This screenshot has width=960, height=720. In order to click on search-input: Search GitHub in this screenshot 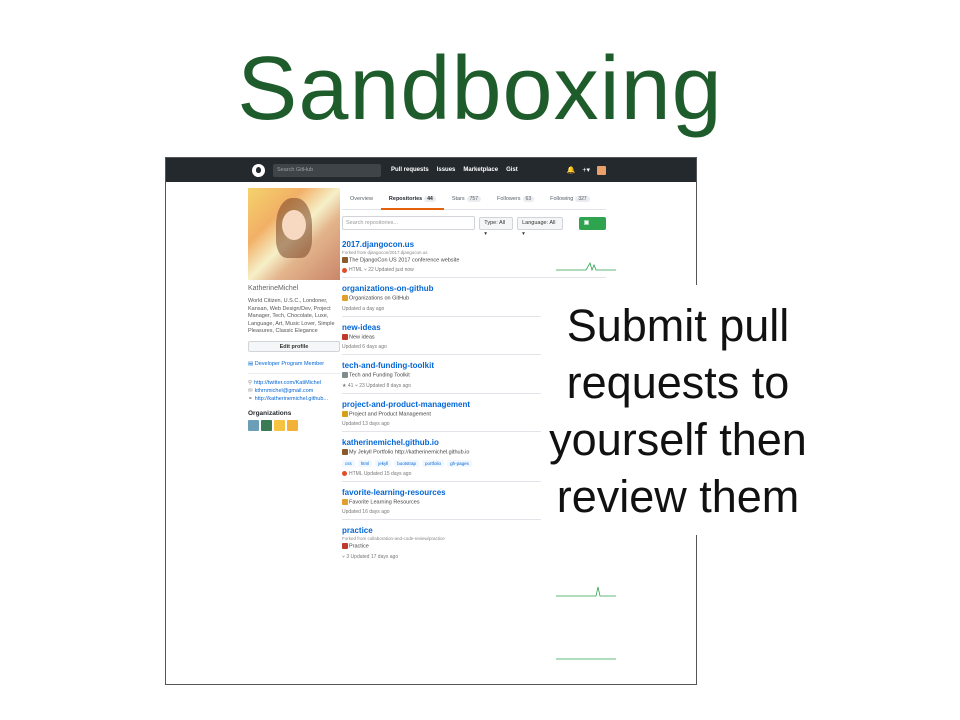, I will do `click(327, 170)`.